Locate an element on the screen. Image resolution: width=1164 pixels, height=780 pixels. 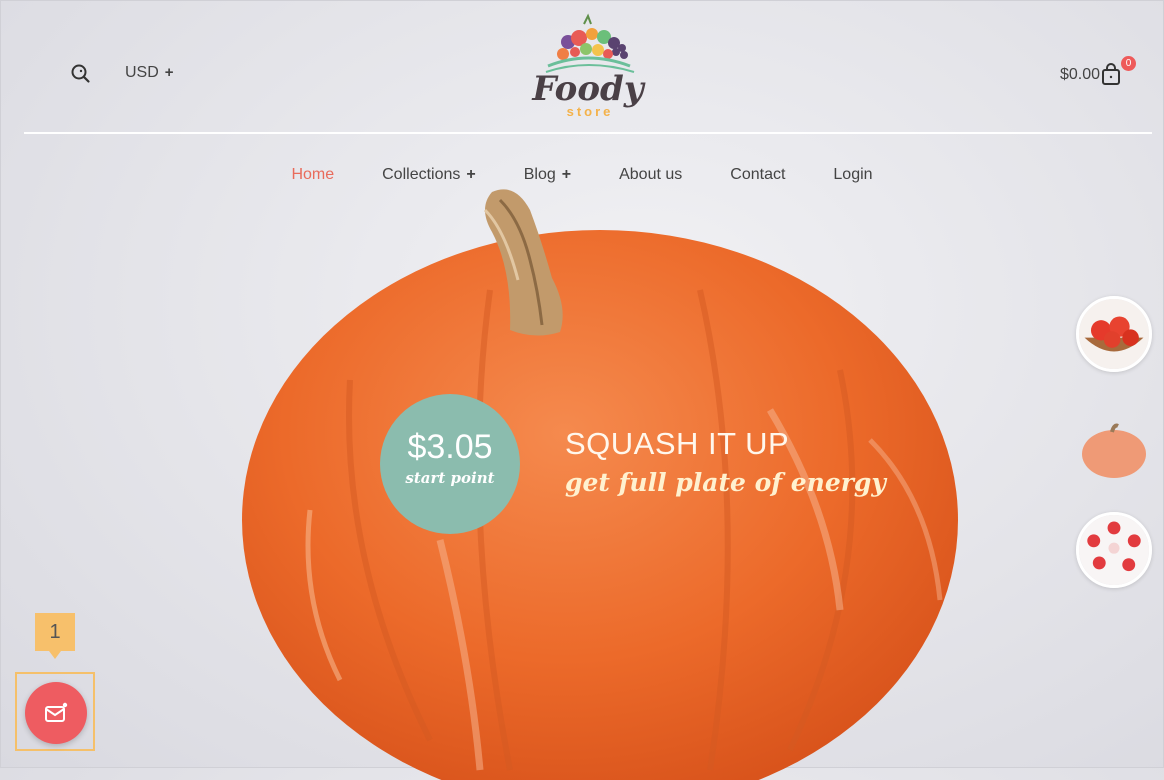
slide-thumb-apples is located at coordinates (1114, 550).